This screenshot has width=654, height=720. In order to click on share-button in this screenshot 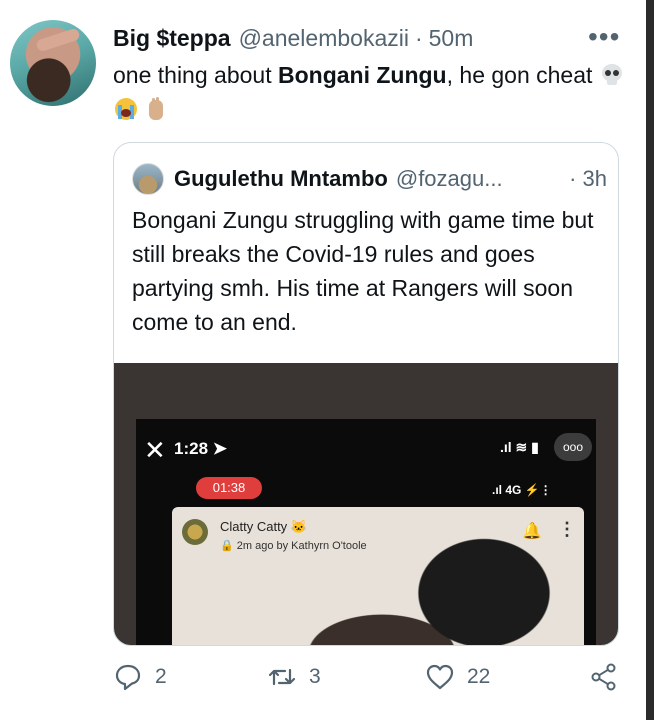, I will do `click(610, 677)`.